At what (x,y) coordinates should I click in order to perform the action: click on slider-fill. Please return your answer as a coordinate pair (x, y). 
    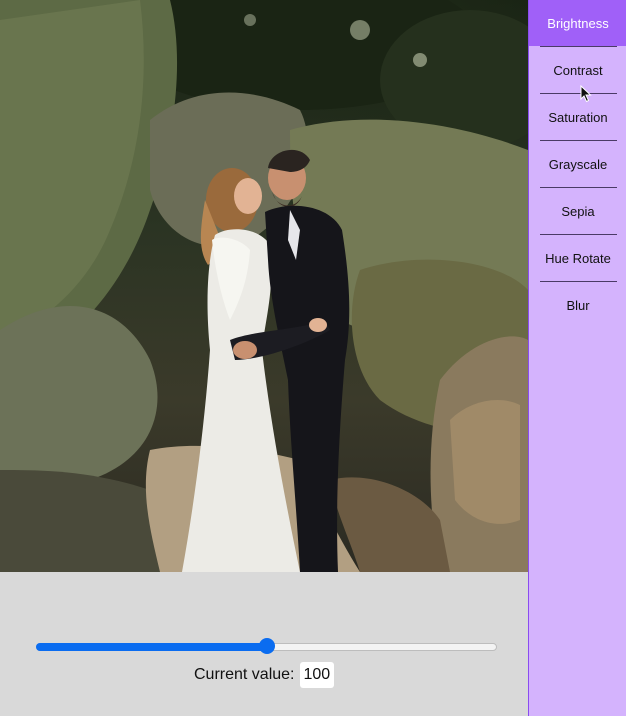
    Looking at the image, I should click on (151, 647).